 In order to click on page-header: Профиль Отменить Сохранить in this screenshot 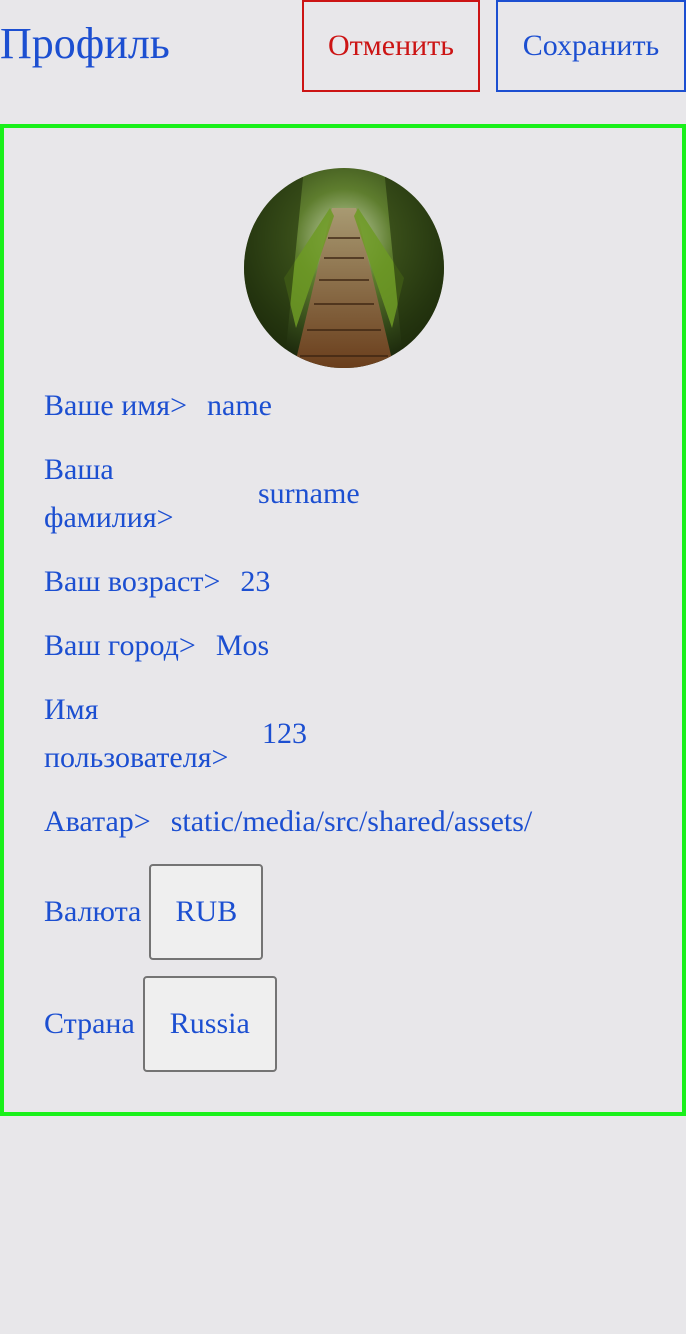, I will do `click(343, 46)`.